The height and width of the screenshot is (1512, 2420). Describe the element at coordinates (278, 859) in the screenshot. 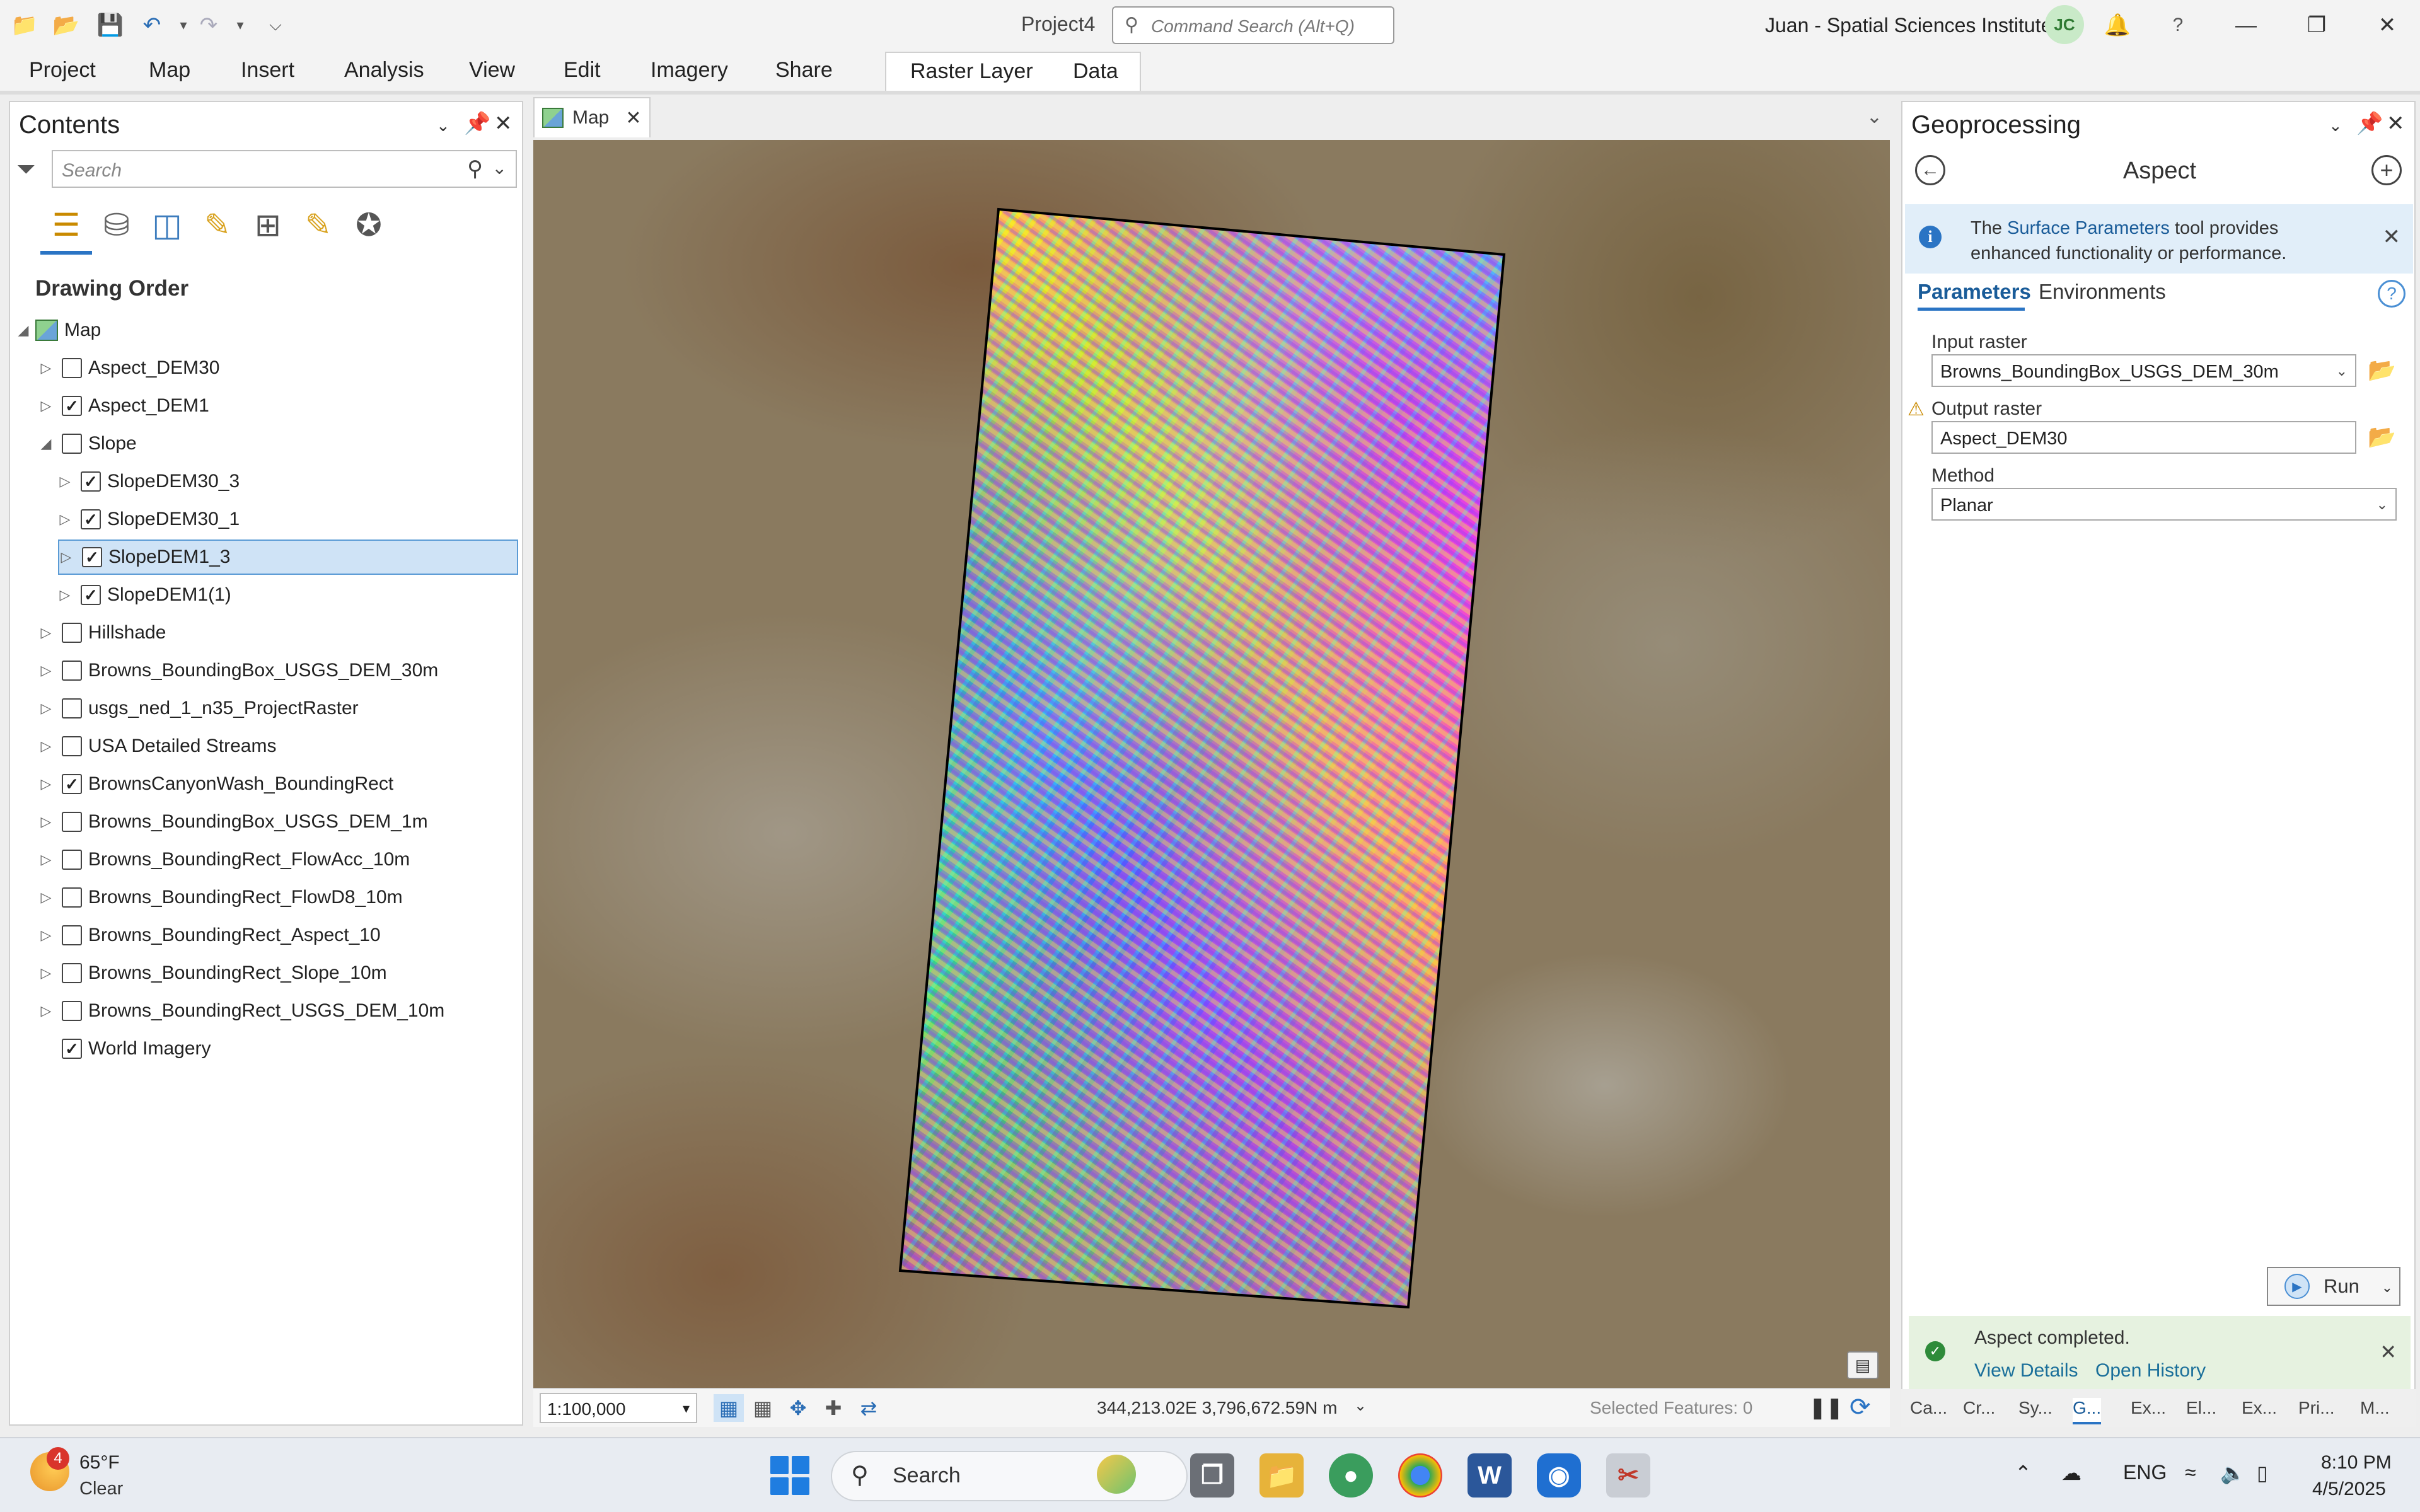

I see `layer-row: ▷ Browns_BoundingRect_FlowAcc_10m` at that location.